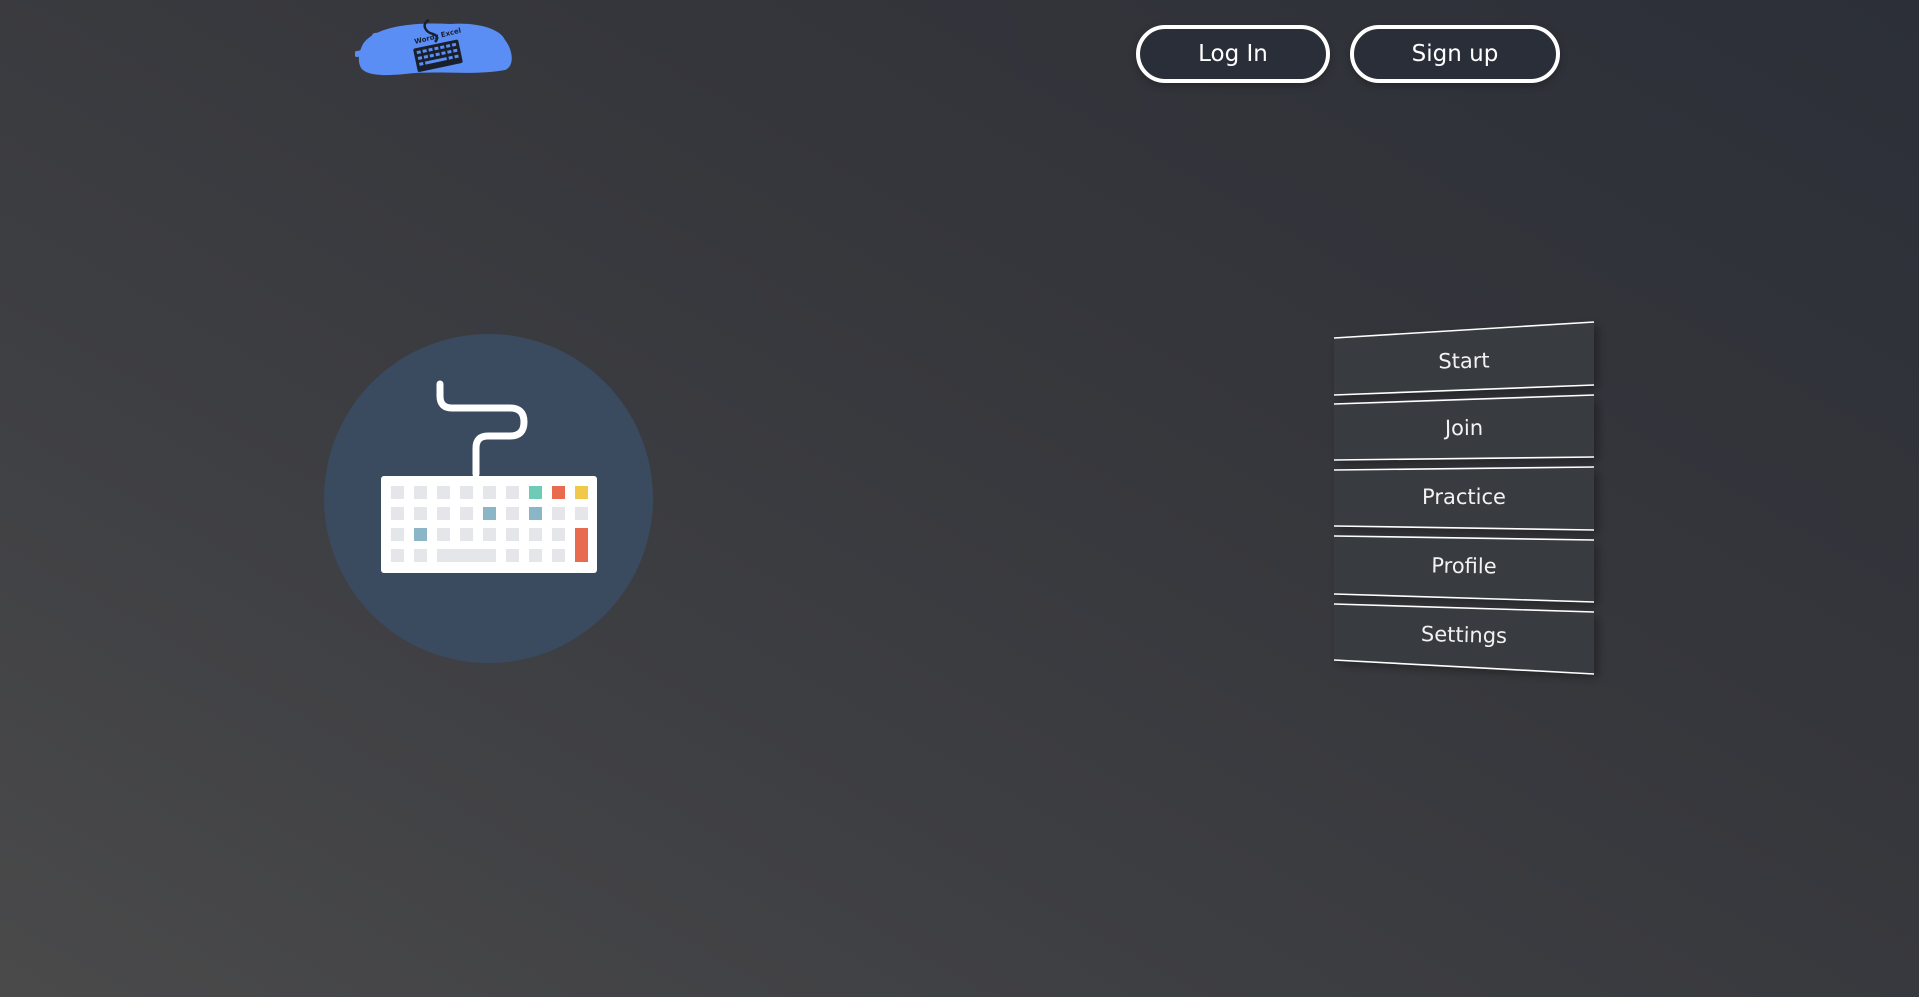  I want to click on menu-item-practice: Practice, so click(1464, 497).